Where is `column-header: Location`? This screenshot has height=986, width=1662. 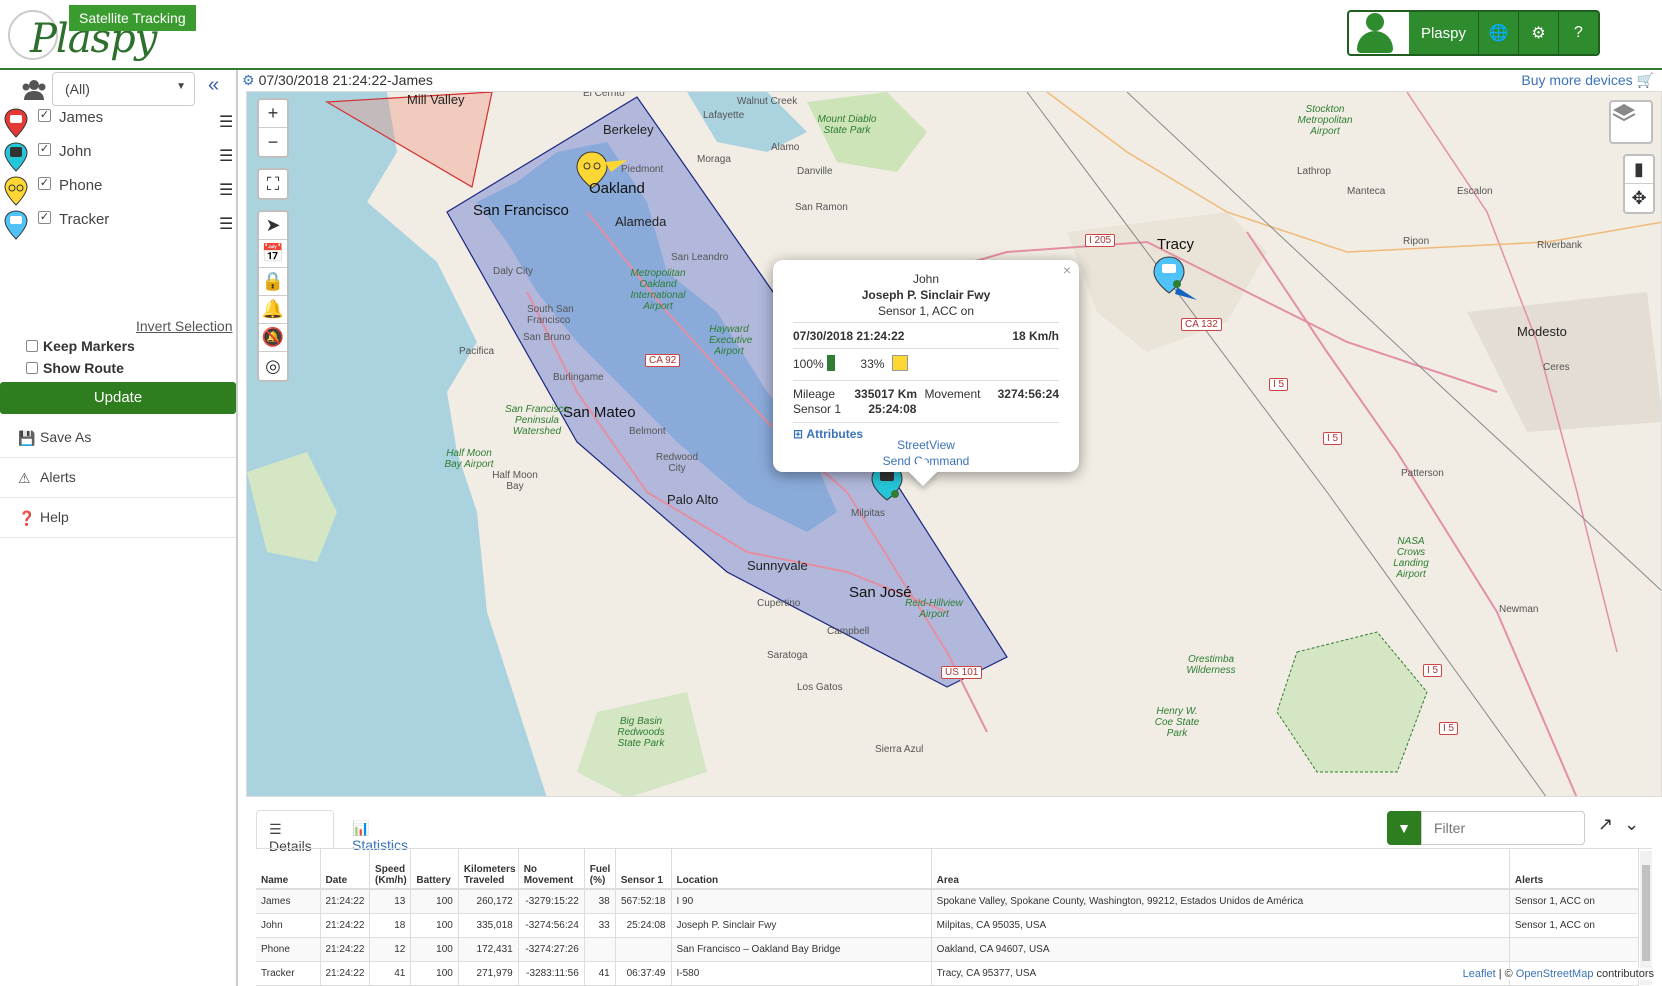
column-header: Location is located at coordinates (801, 869).